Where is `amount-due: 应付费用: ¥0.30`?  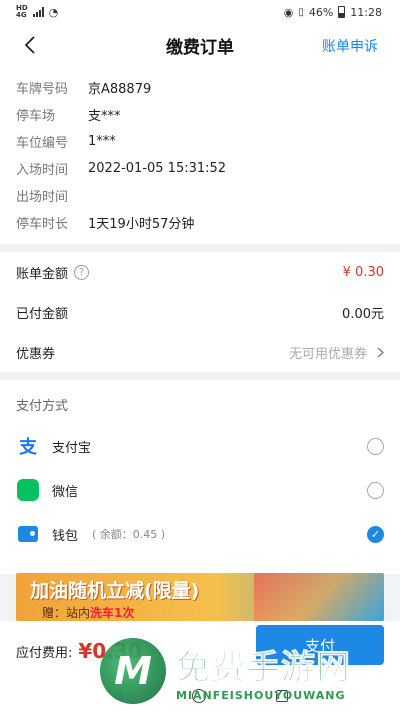 amount-due: 应付费用: ¥0.30 is located at coordinates (79, 651).